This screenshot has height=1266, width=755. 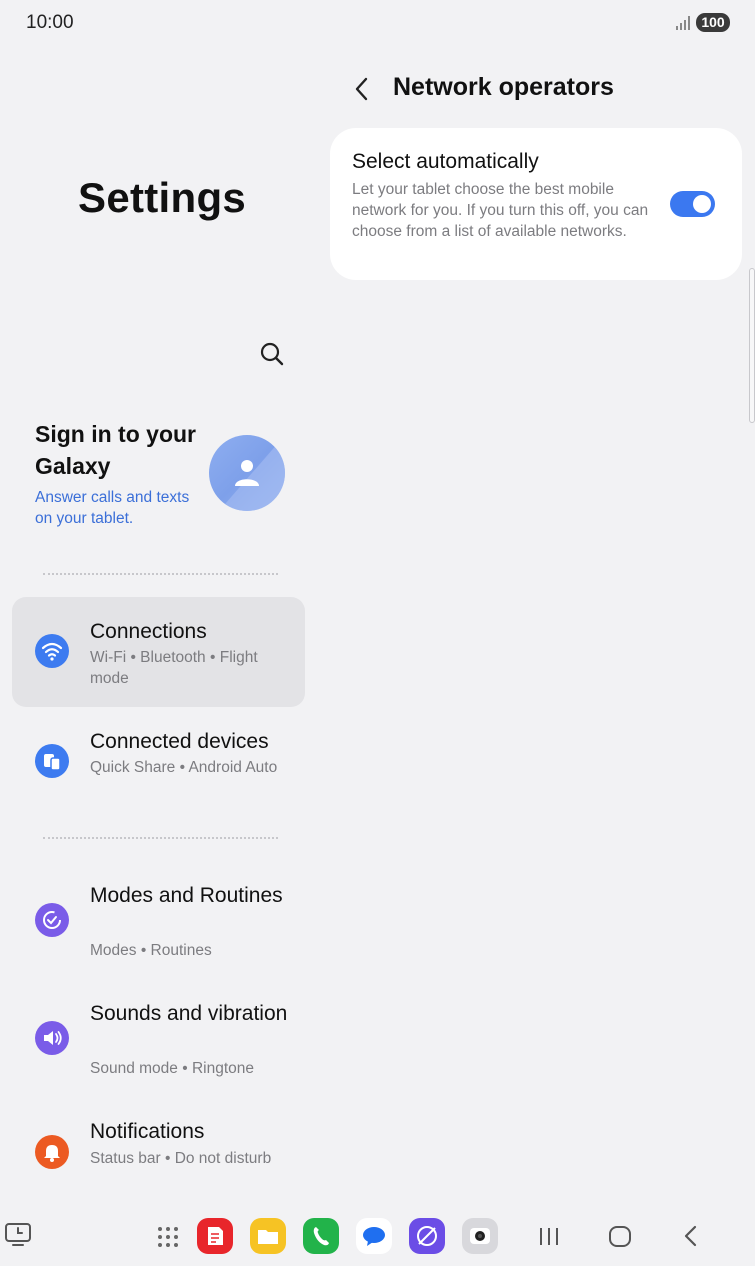 What do you see at coordinates (172, 1068) in the screenshot?
I see `menu-item-subtitle: Sound mode • Ringtone` at bounding box center [172, 1068].